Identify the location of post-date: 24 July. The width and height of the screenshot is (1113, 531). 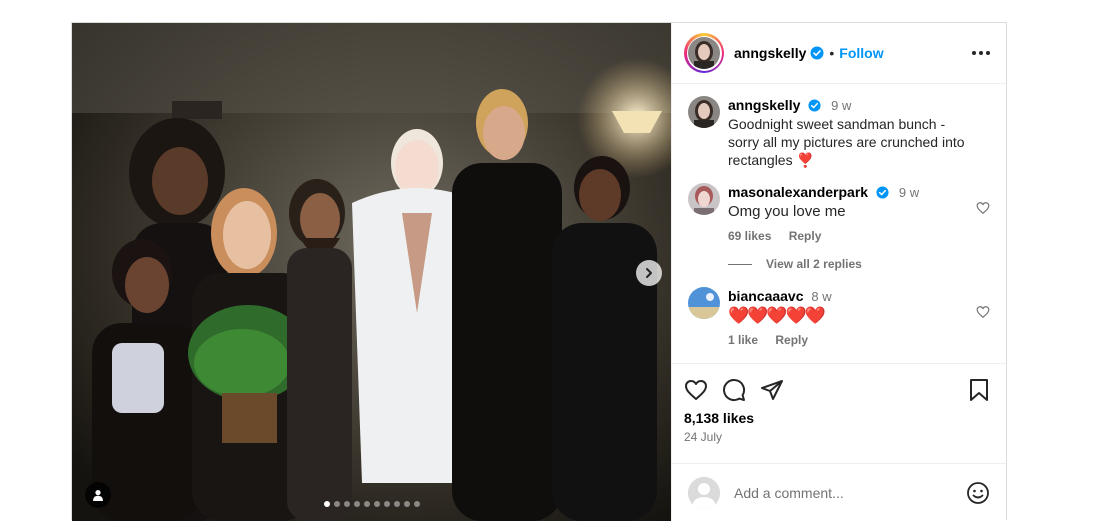
(703, 437).